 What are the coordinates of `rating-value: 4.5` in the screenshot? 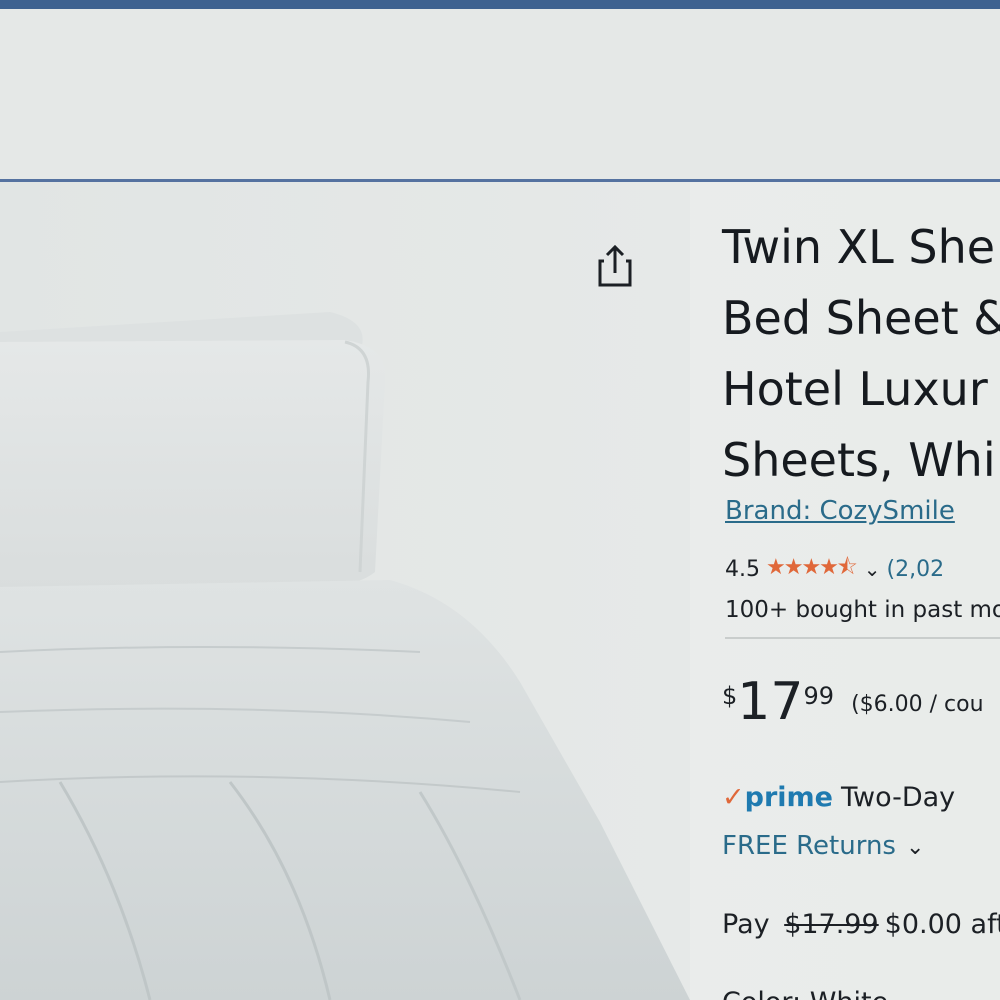 It's located at (742, 569).